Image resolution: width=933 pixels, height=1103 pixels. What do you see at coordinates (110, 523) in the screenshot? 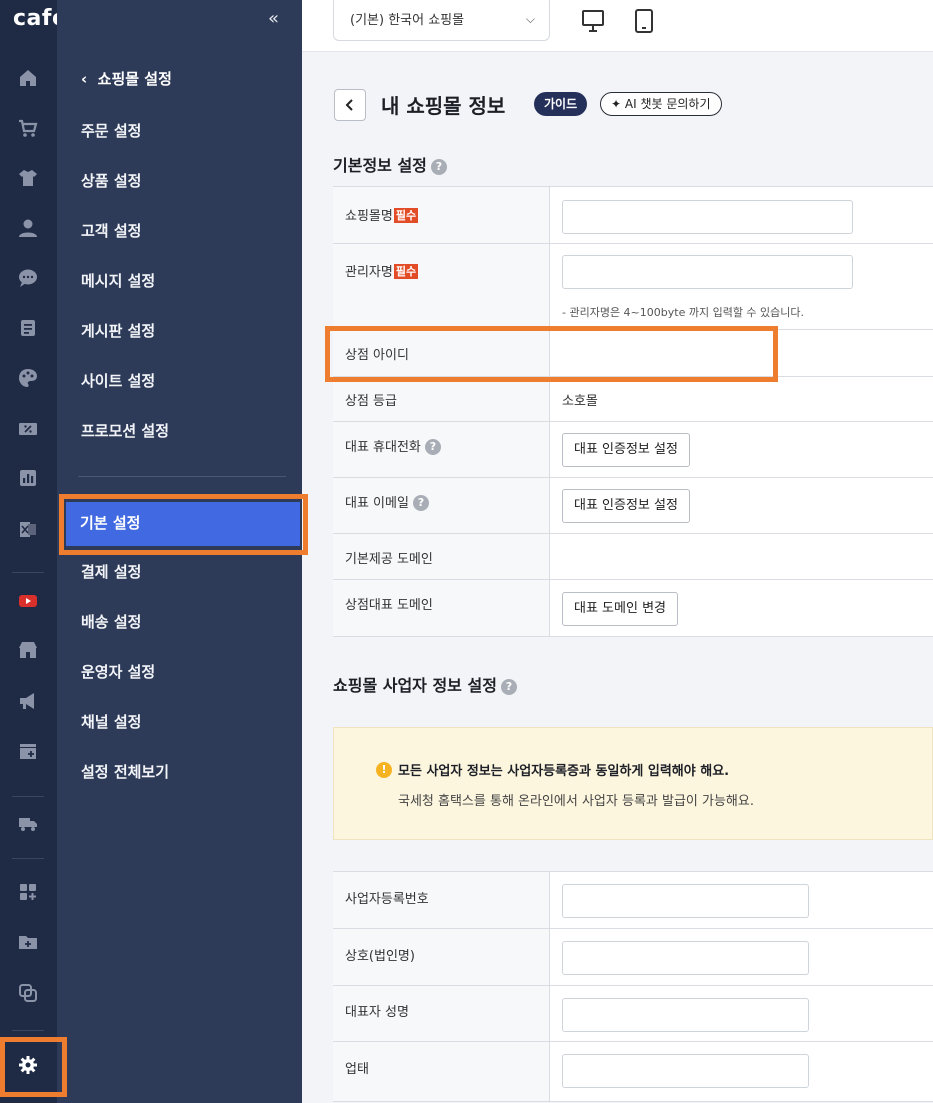
I see `menu-item-basic-label: 기본 설정` at bounding box center [110, 523].